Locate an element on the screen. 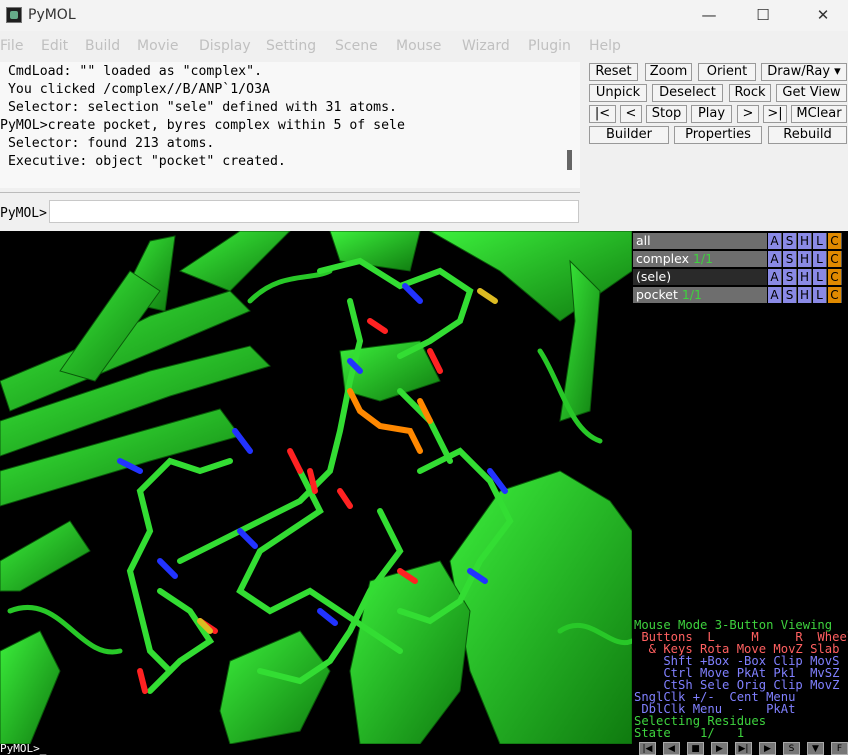 This screenshot has width=848, height=755. divider is located at coordinates (290, 192).